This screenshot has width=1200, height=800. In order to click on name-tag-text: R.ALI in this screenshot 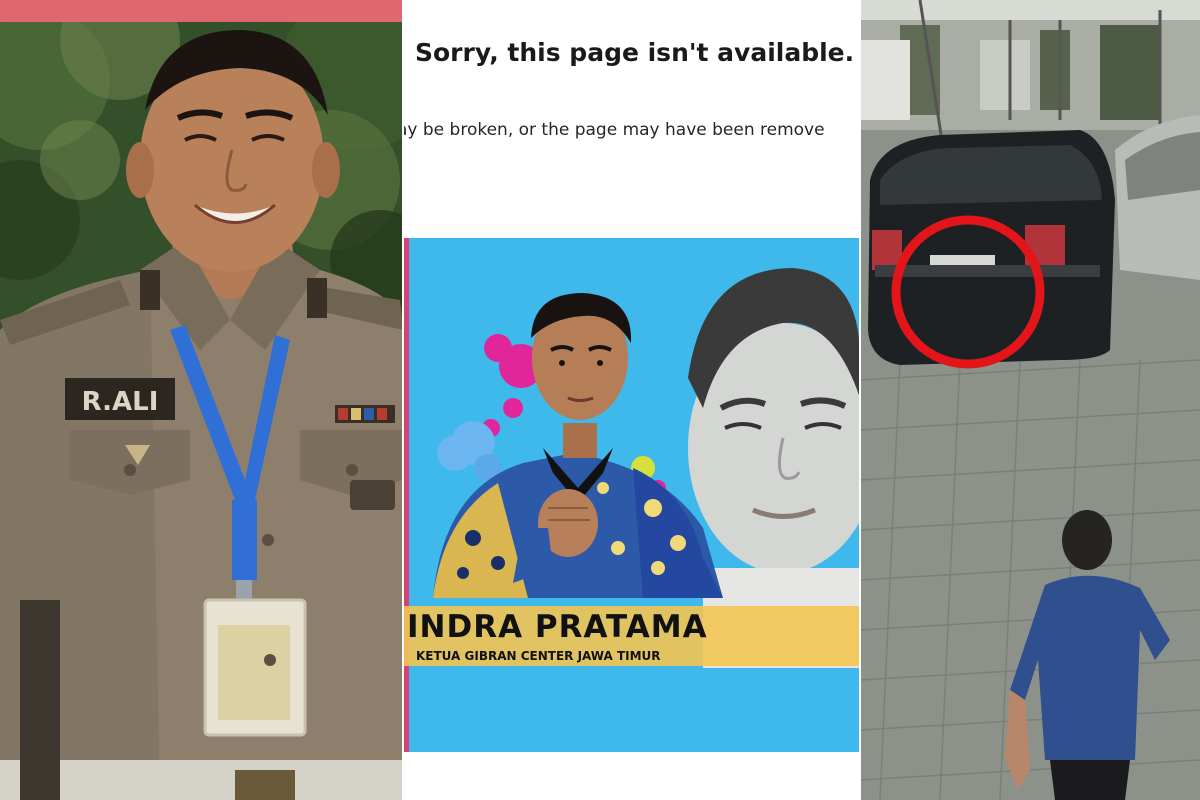, I will do `click(120, 402)`.